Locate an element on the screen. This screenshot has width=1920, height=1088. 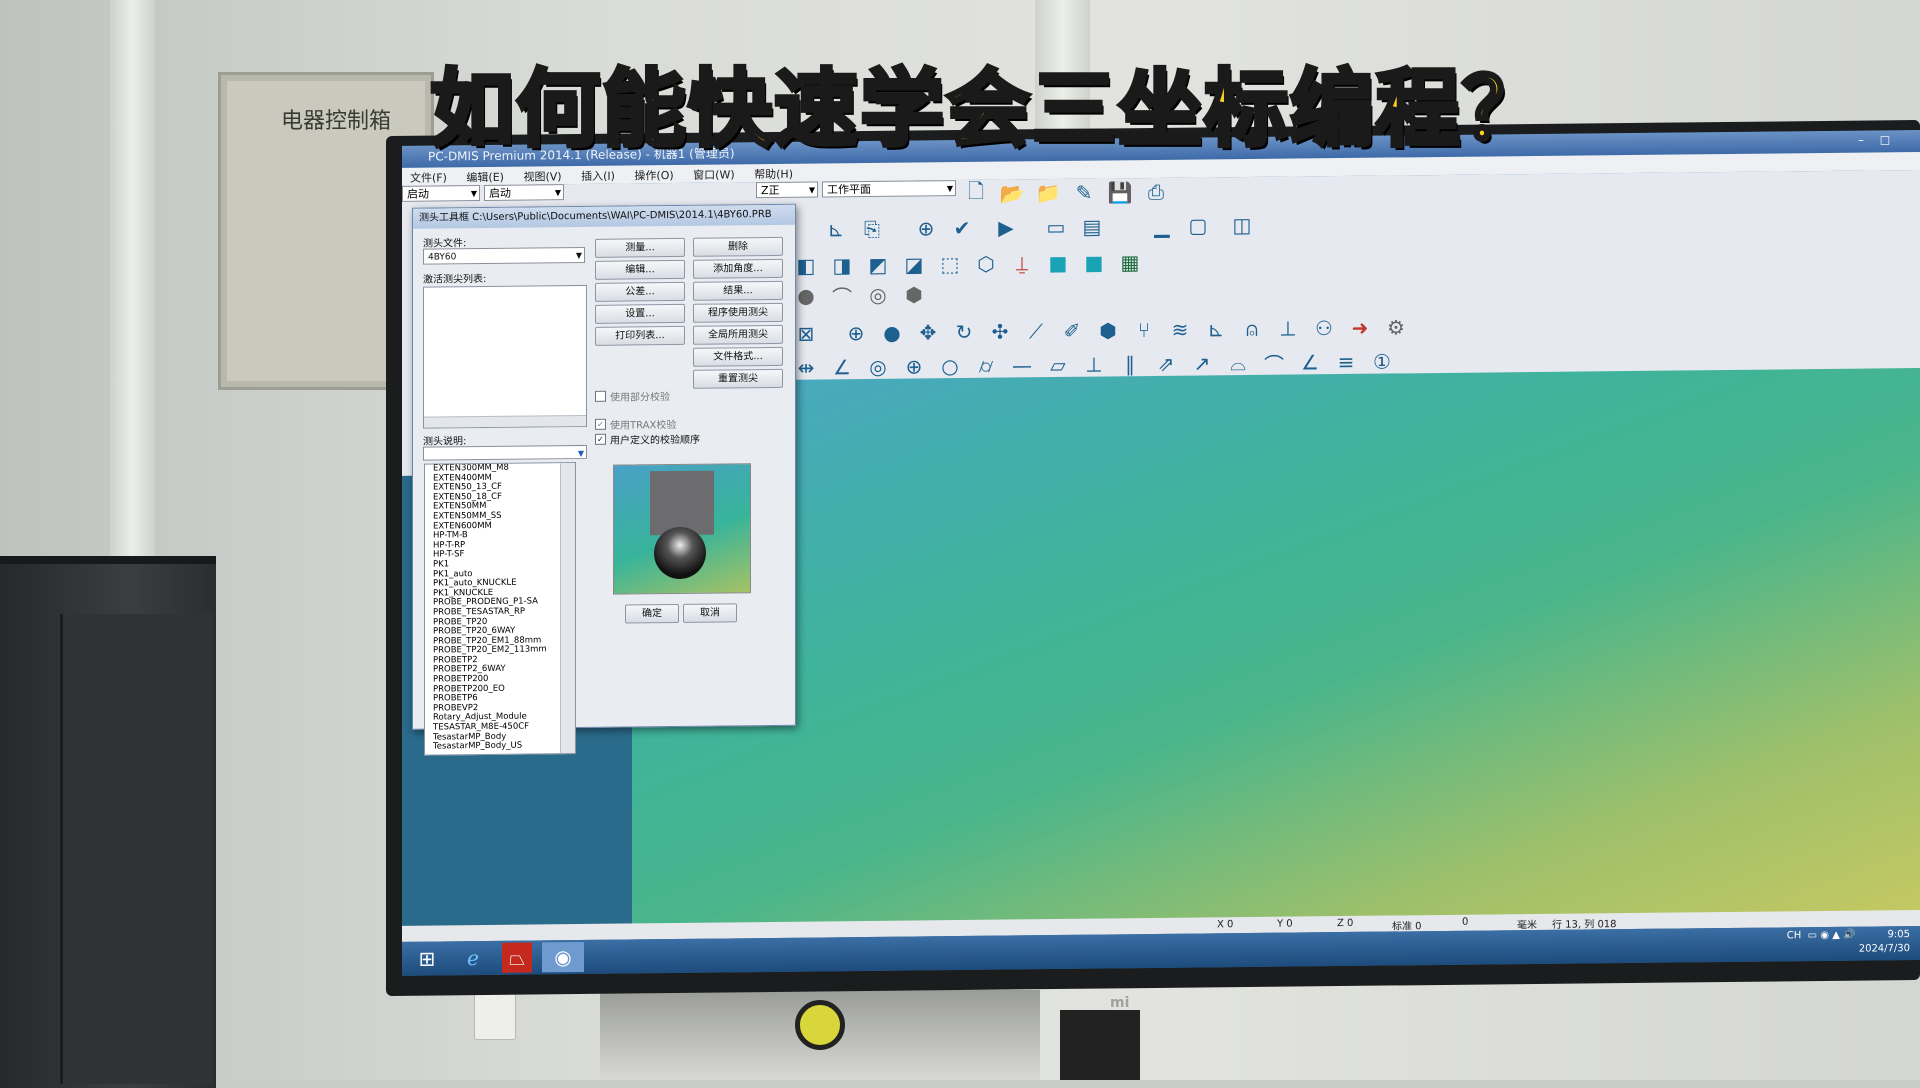
workplane-combo: 工作平面 ▼ is located at coordinates (889, 189).